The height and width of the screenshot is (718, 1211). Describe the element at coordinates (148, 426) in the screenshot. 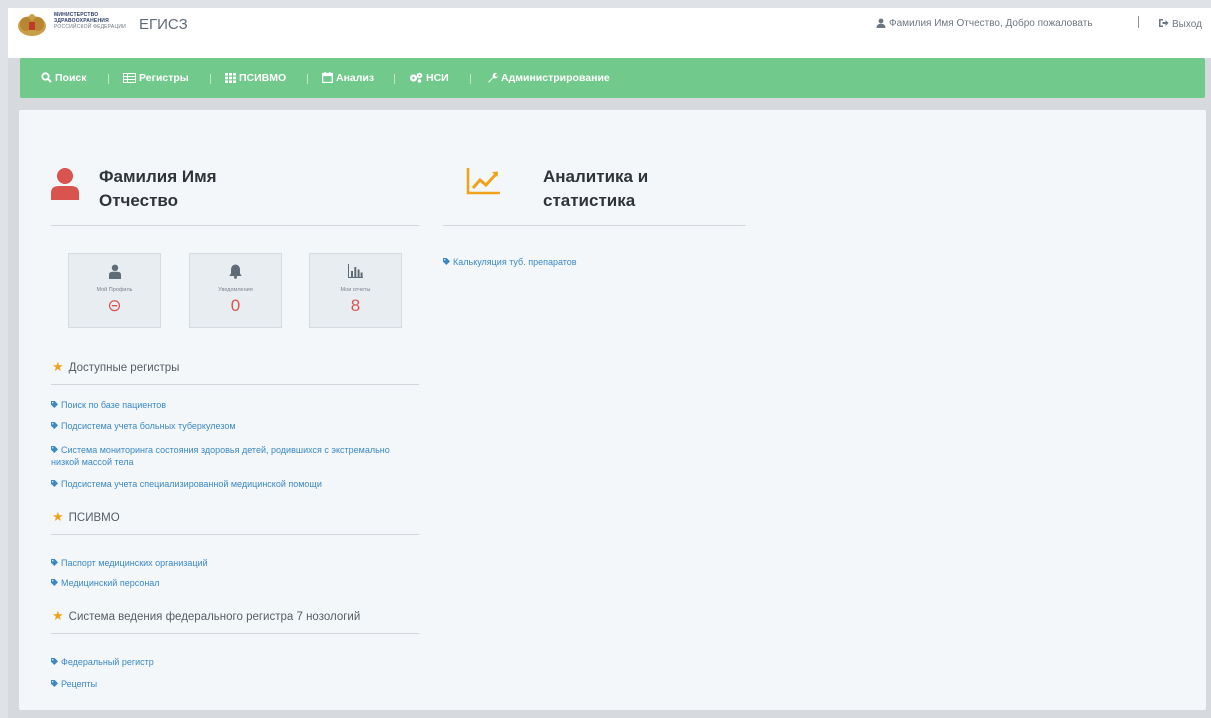

I see `link-label: Подсистема учета больных туберкулезом` at that location.